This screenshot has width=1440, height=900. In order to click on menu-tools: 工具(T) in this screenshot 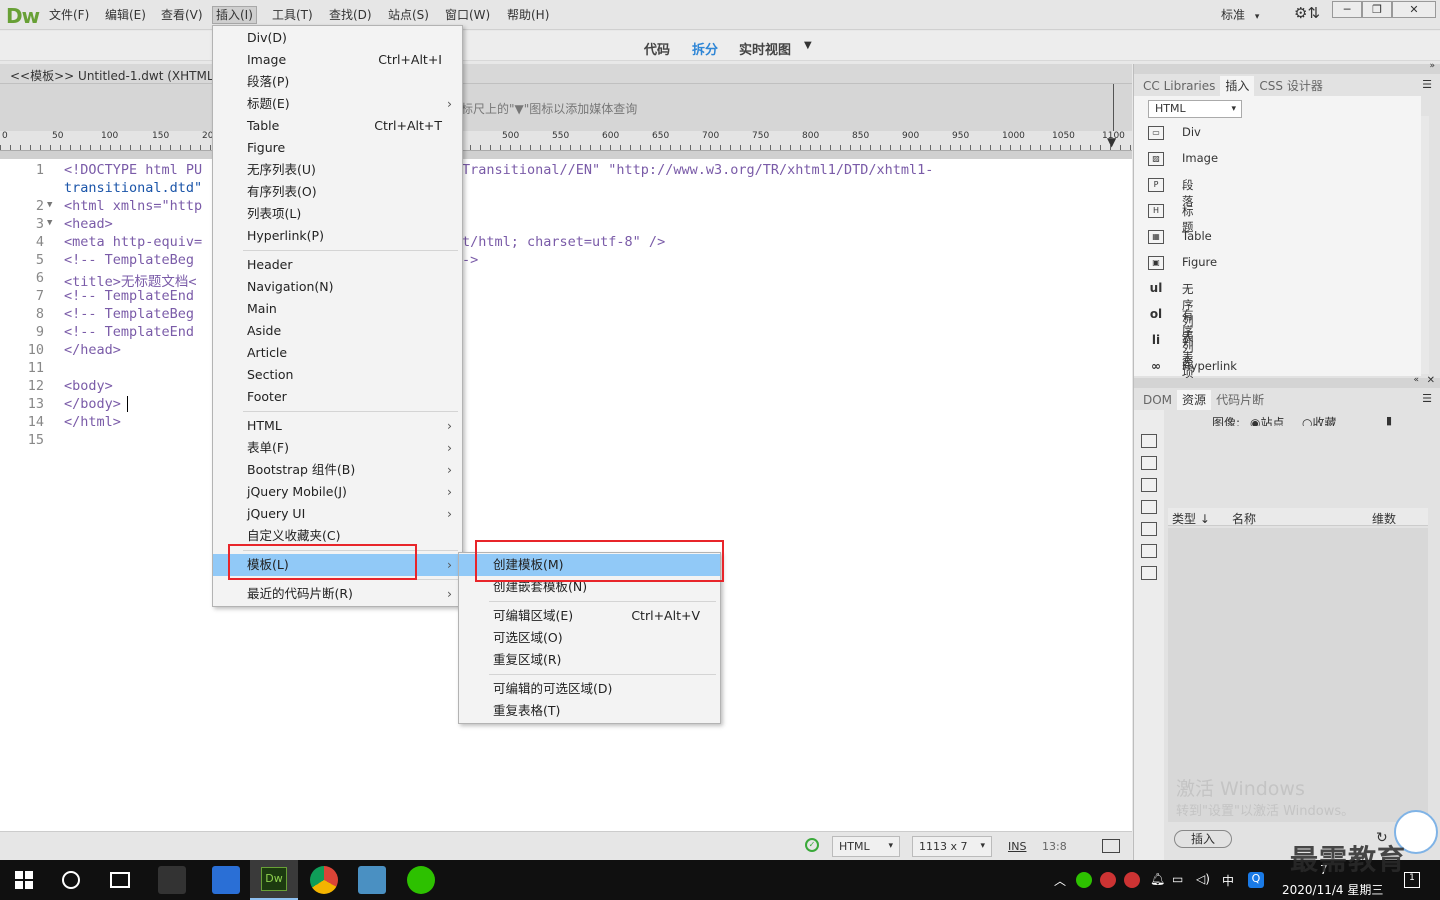, I will do `click(292, 15)`.